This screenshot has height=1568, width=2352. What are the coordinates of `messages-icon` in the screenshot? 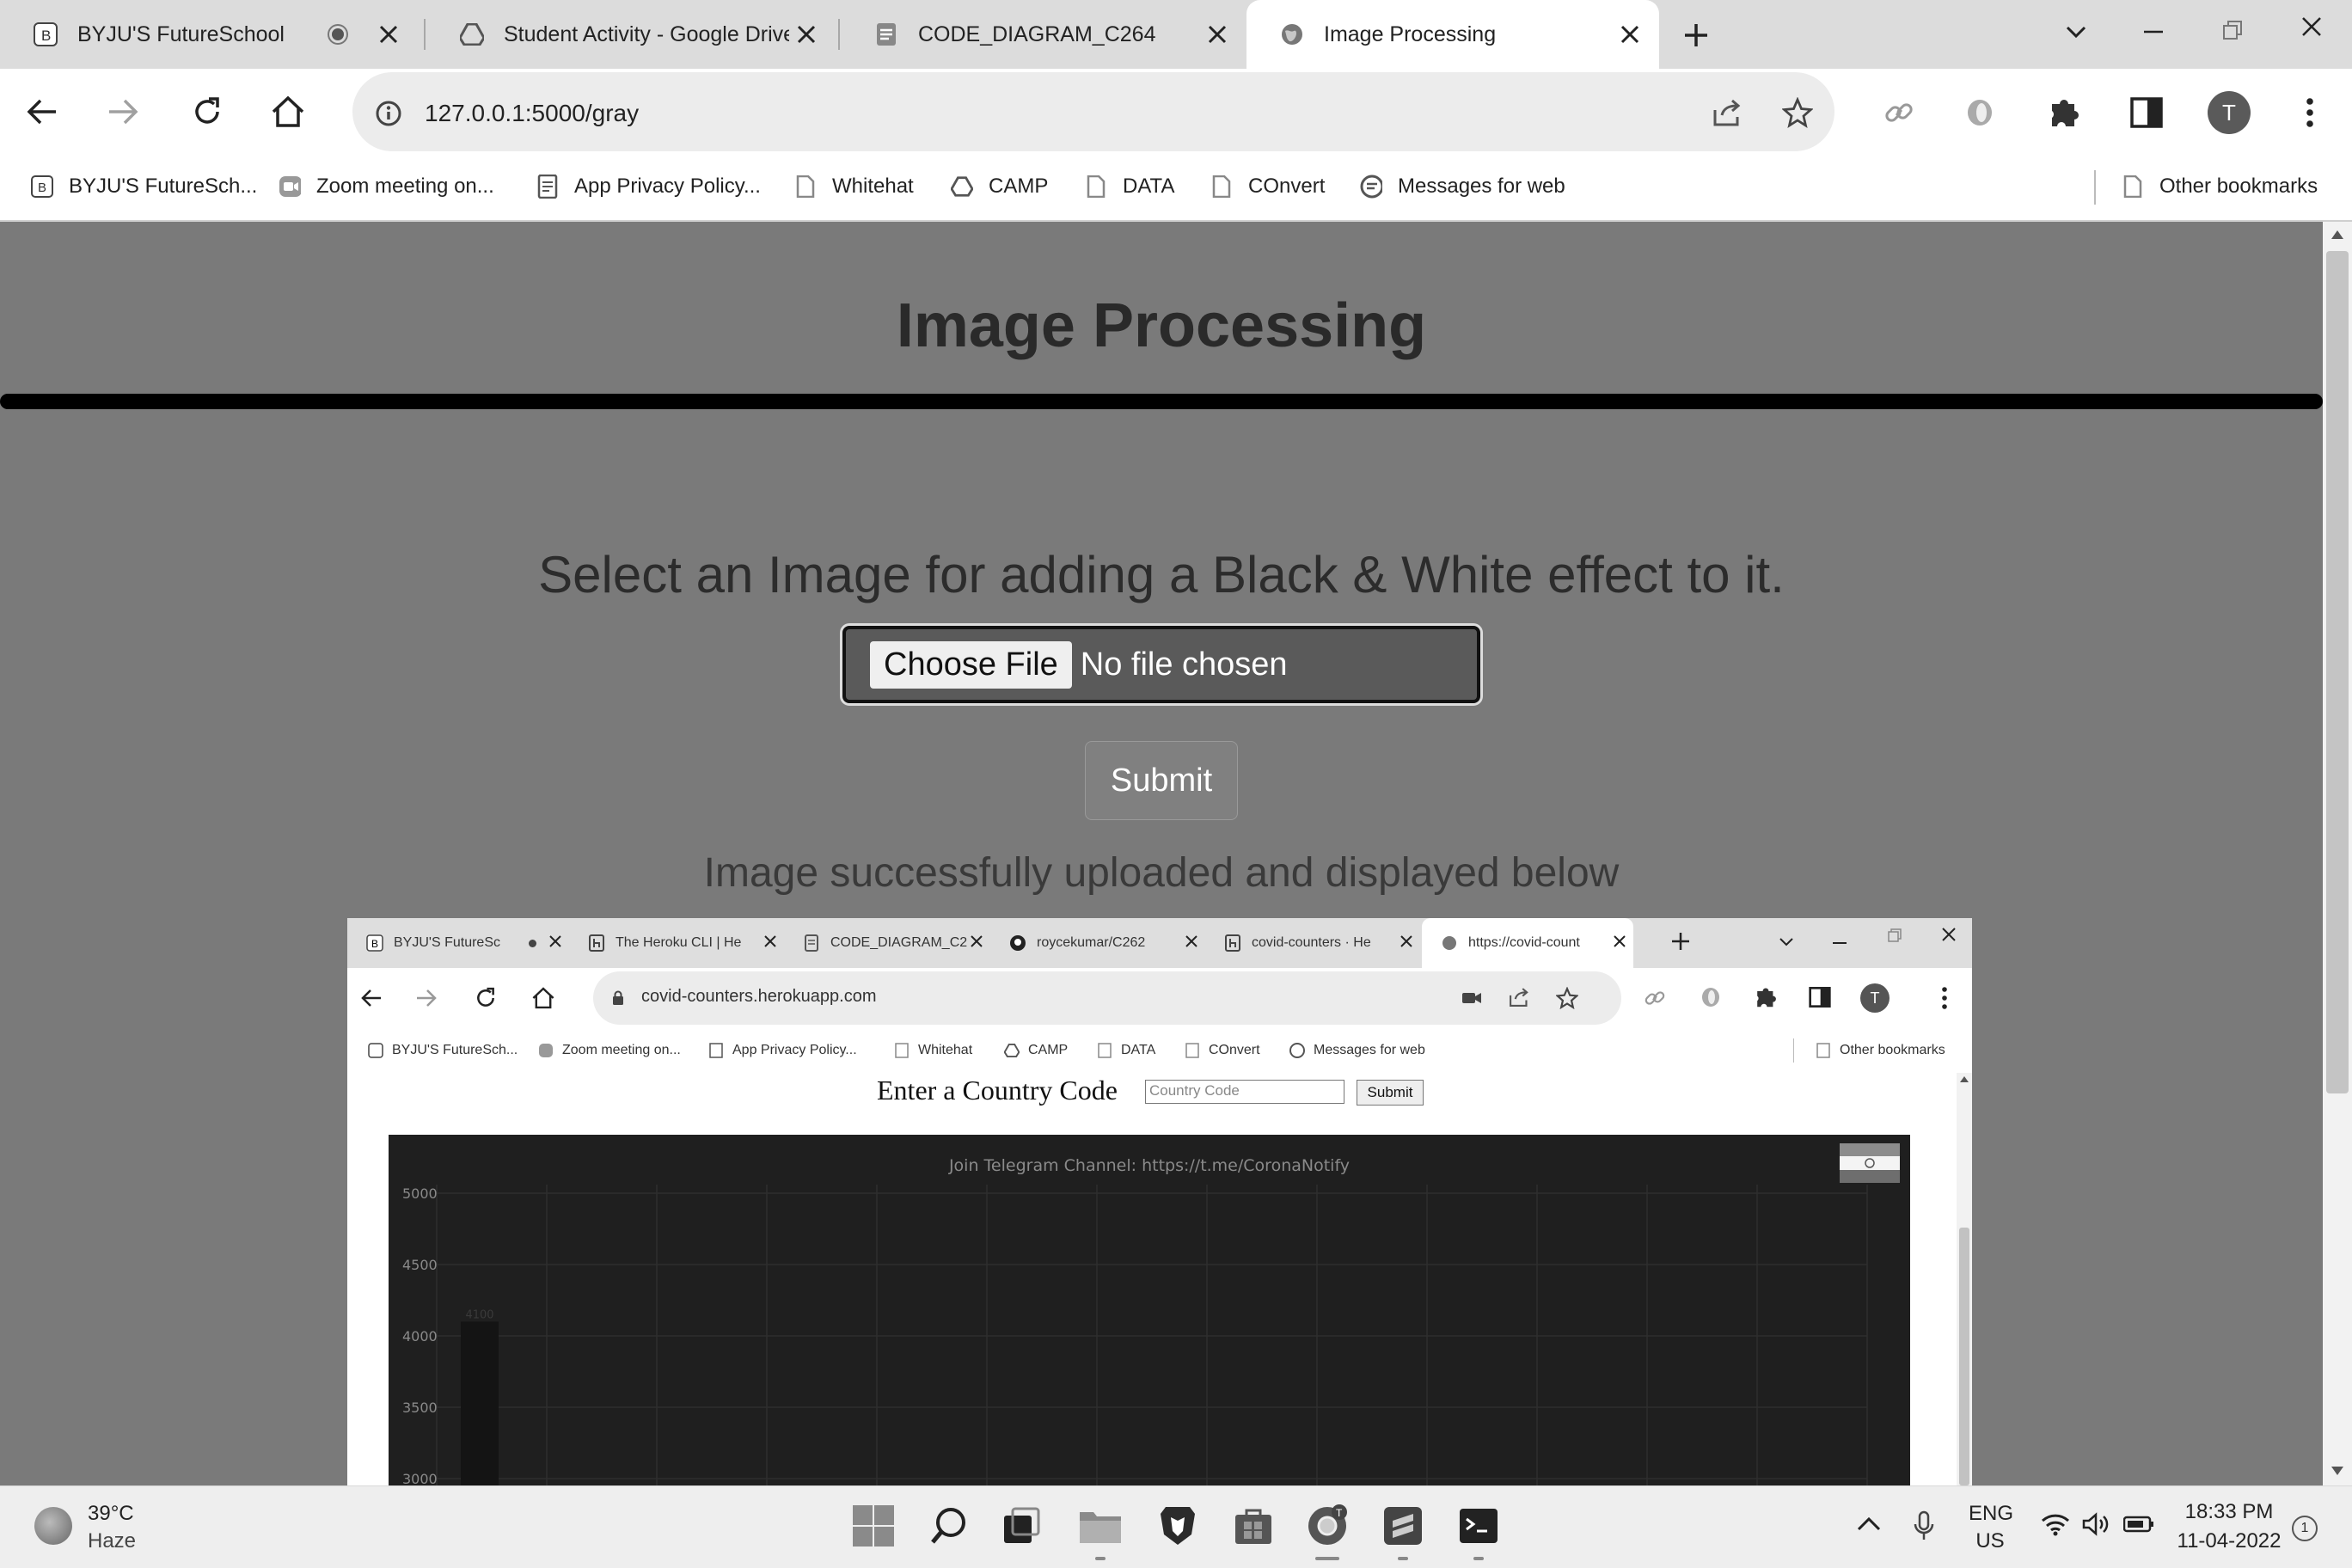 It's located at (1297, 1050).